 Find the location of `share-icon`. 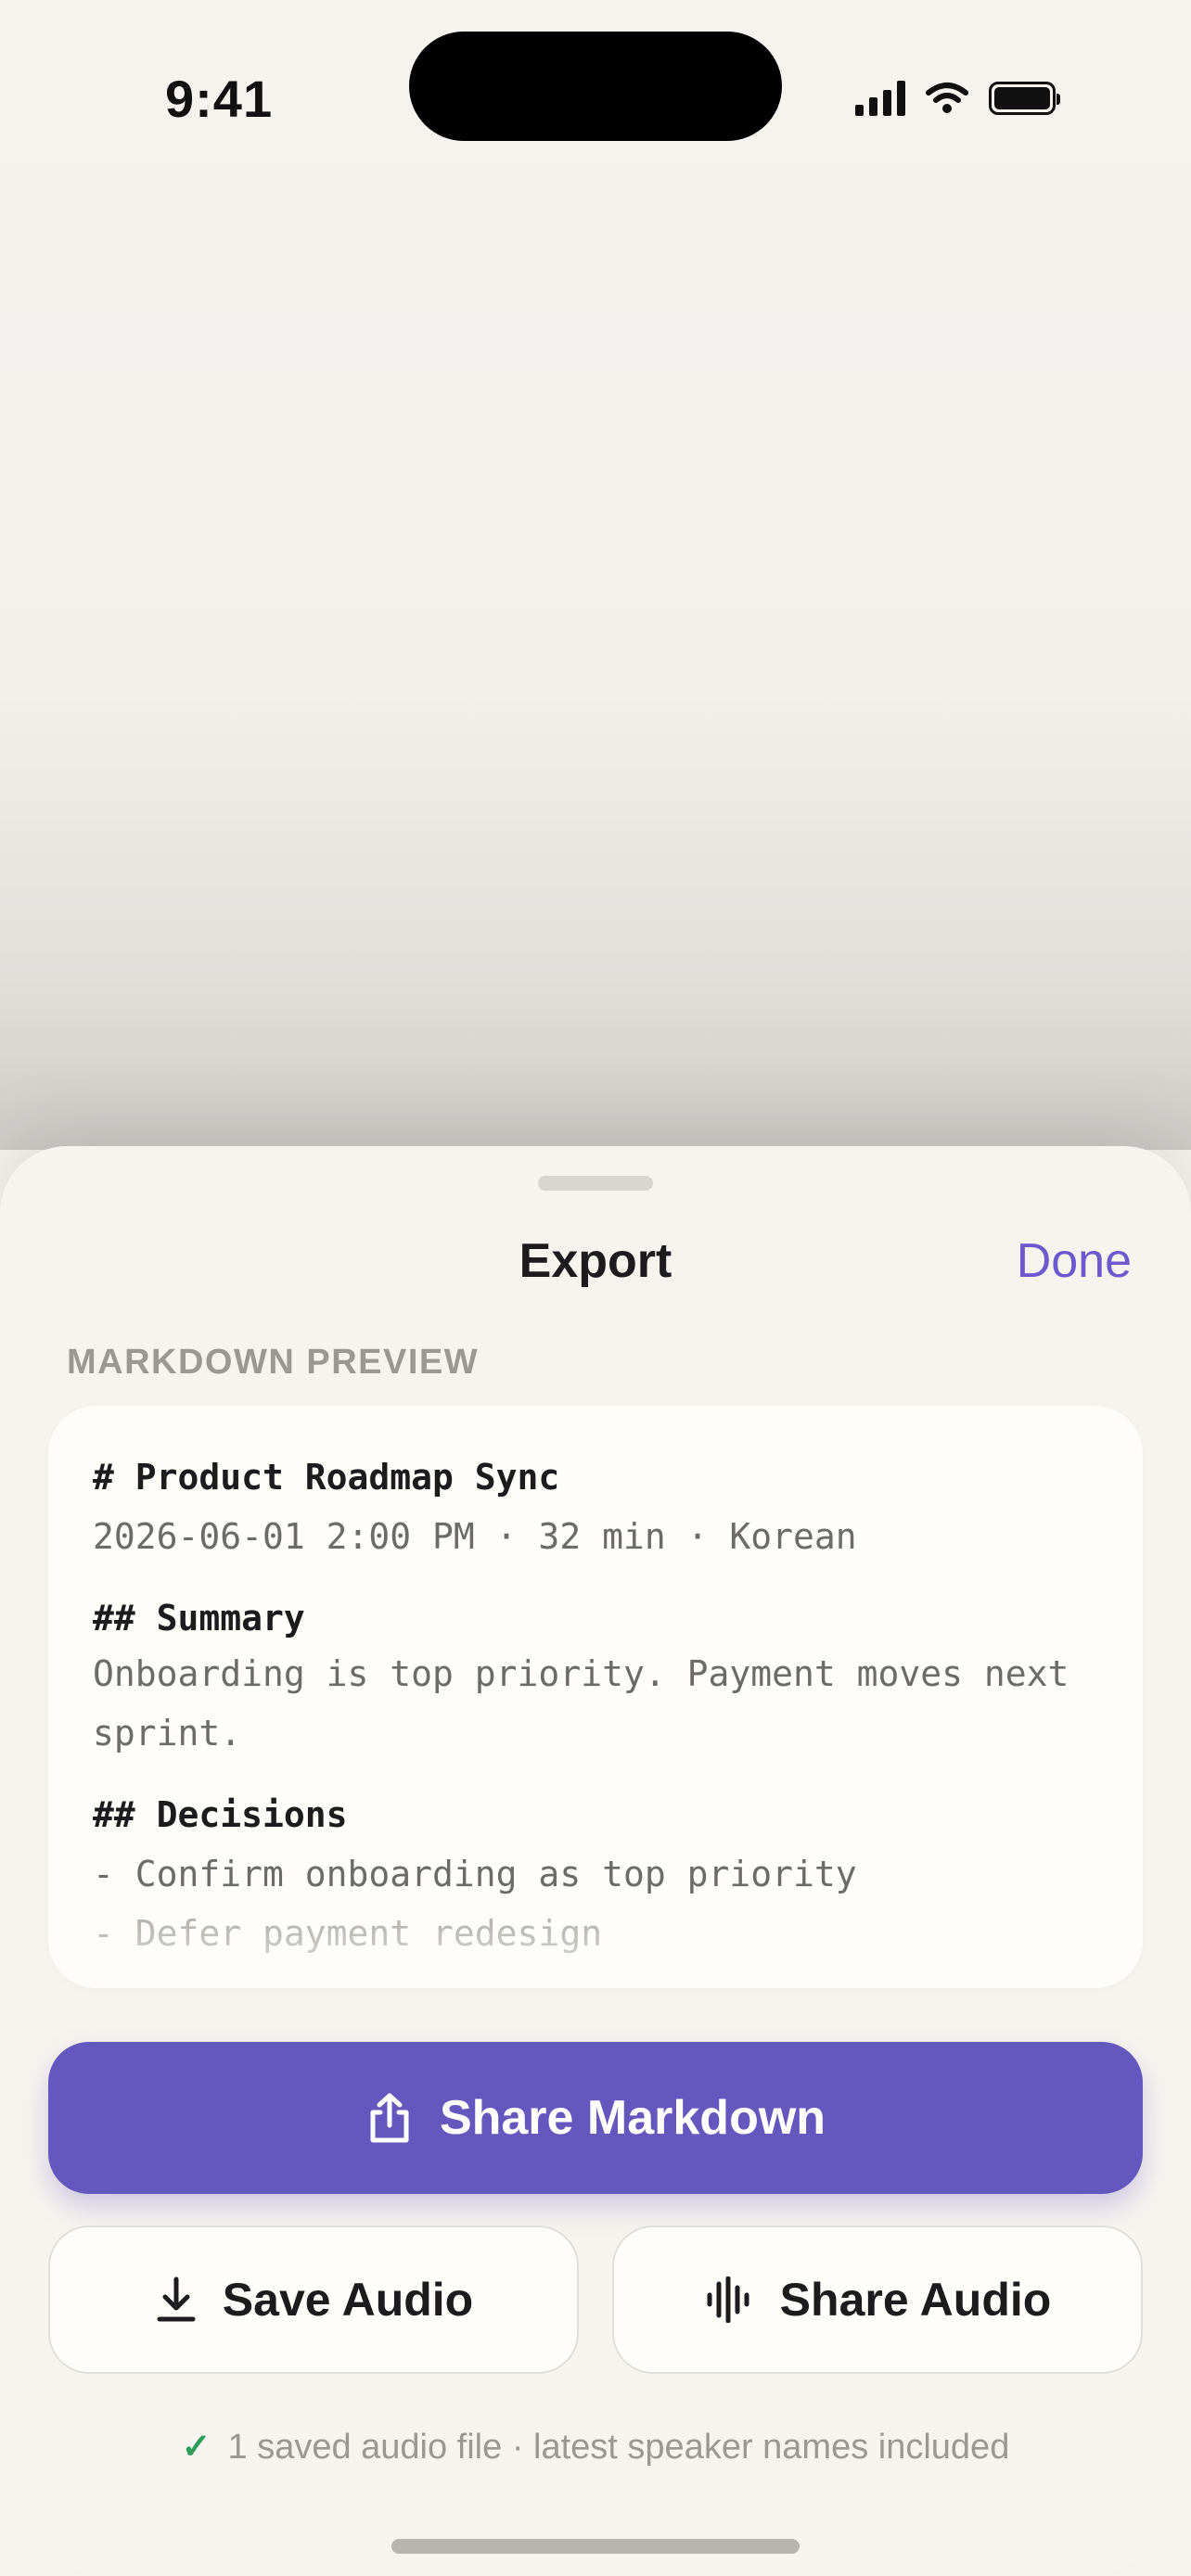

share-icon is located at coordinates (389, 2118).